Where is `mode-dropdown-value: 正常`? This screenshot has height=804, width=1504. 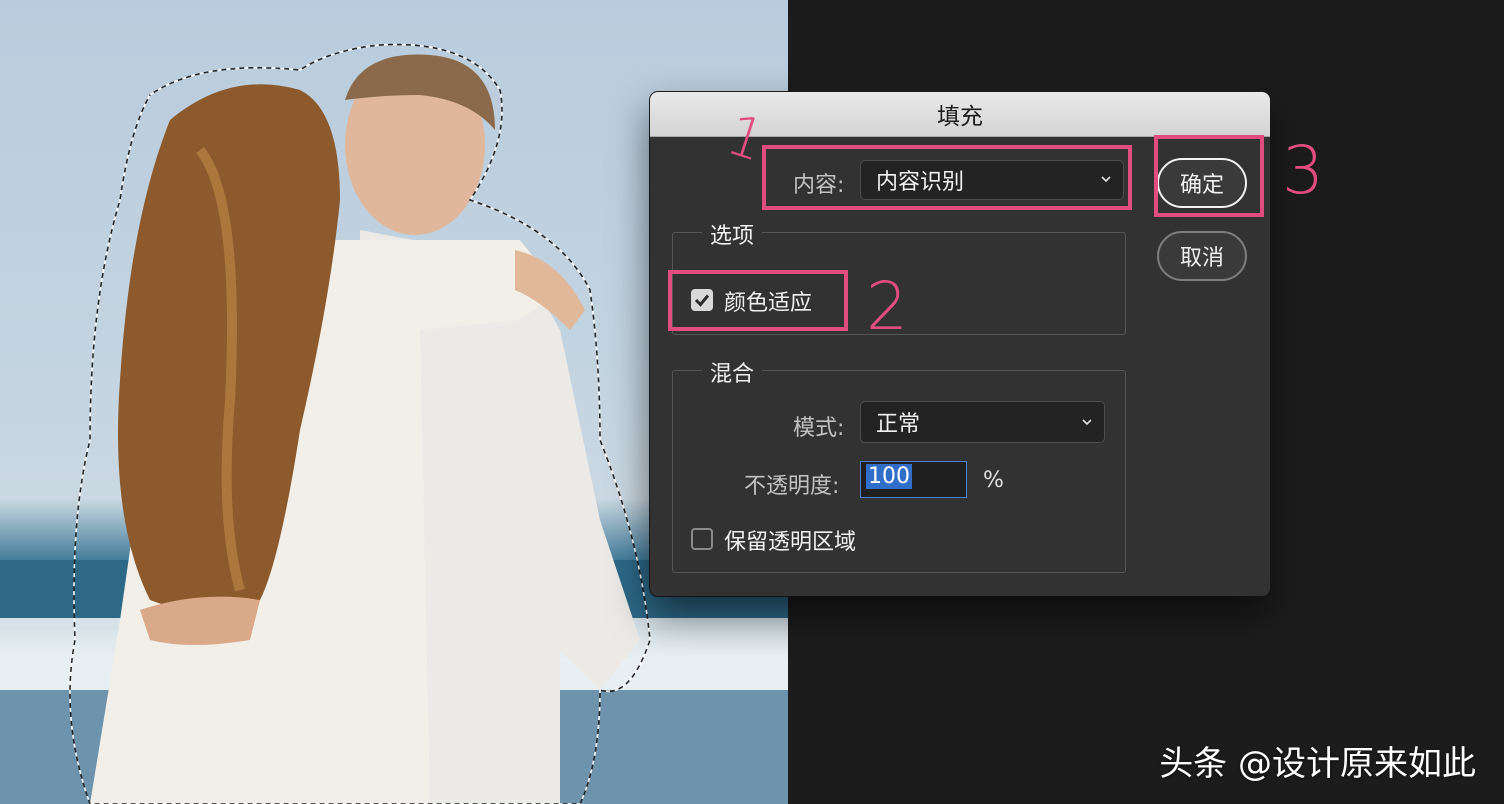 mode-dropdown-value: 正常 is located at coordinates (898, 424).